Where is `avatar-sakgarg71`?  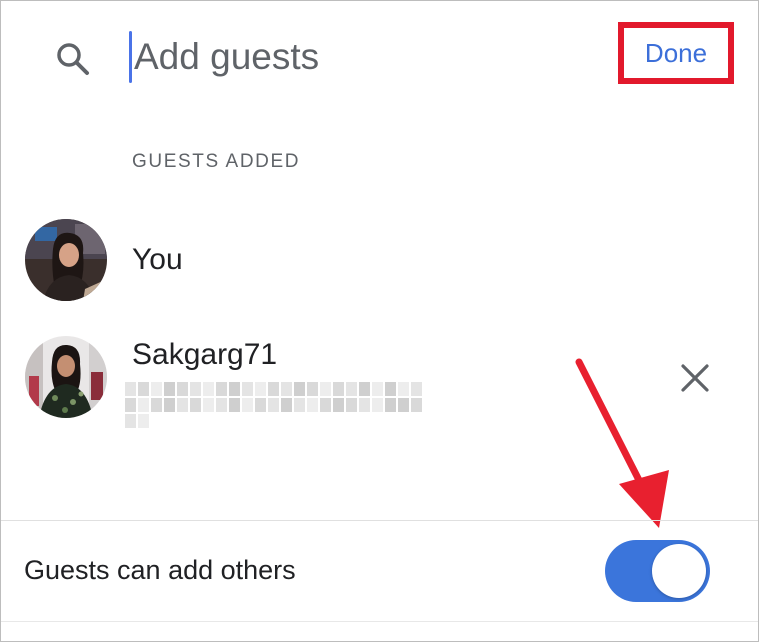
avatar-sakgarg71 is located at coordinates (66, 377).